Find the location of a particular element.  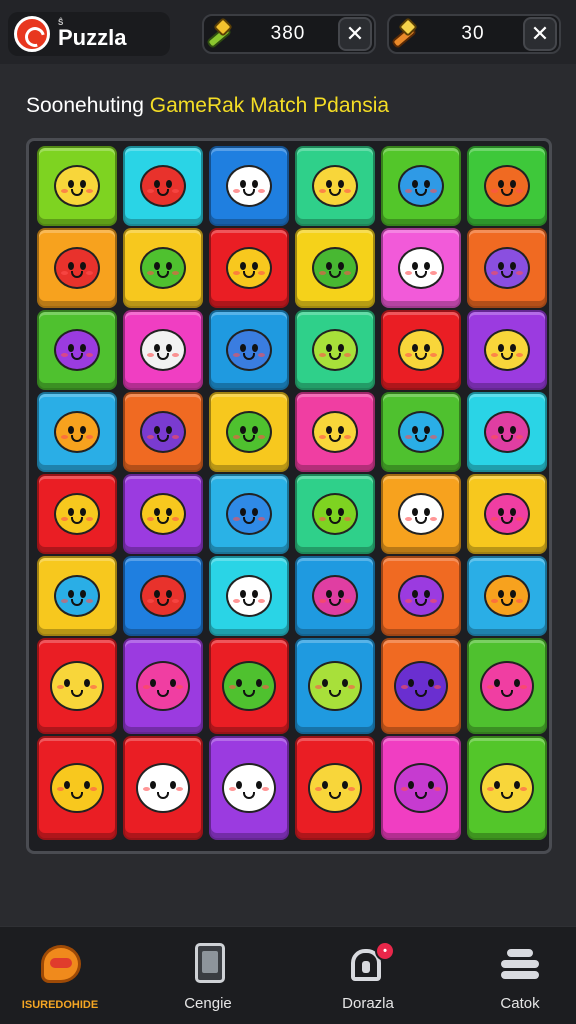

bottom-nav: ISUREDOHIDE Cengie • Dorazla Catok is located at coordinates (288, 975).